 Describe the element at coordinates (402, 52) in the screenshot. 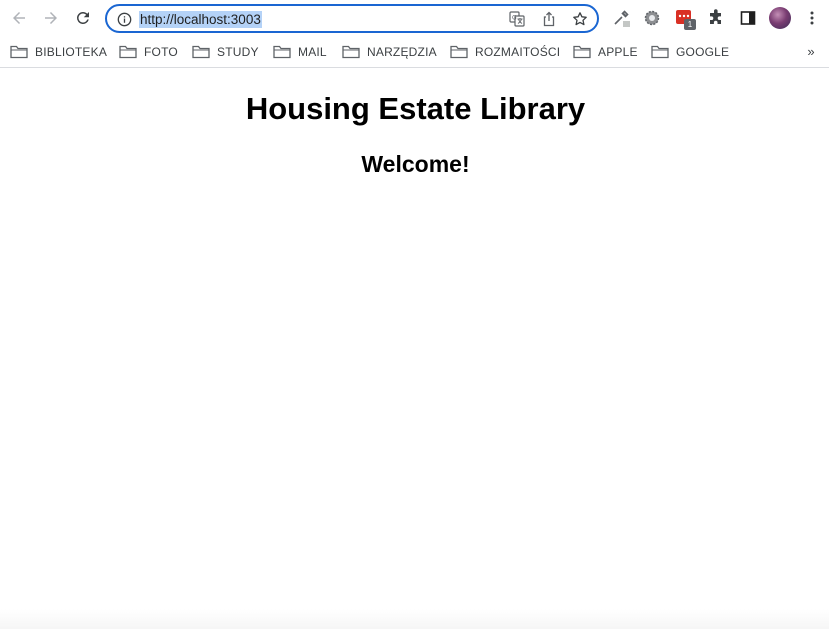

I see `bookmark-label: NARZĘDZIA` at that location.